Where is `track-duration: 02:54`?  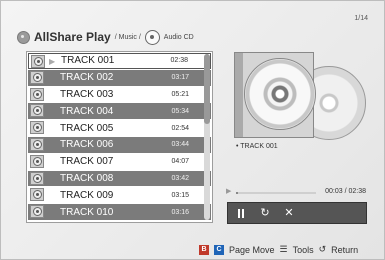
track-duration: 02:54 is located at coordinates (180, 128).